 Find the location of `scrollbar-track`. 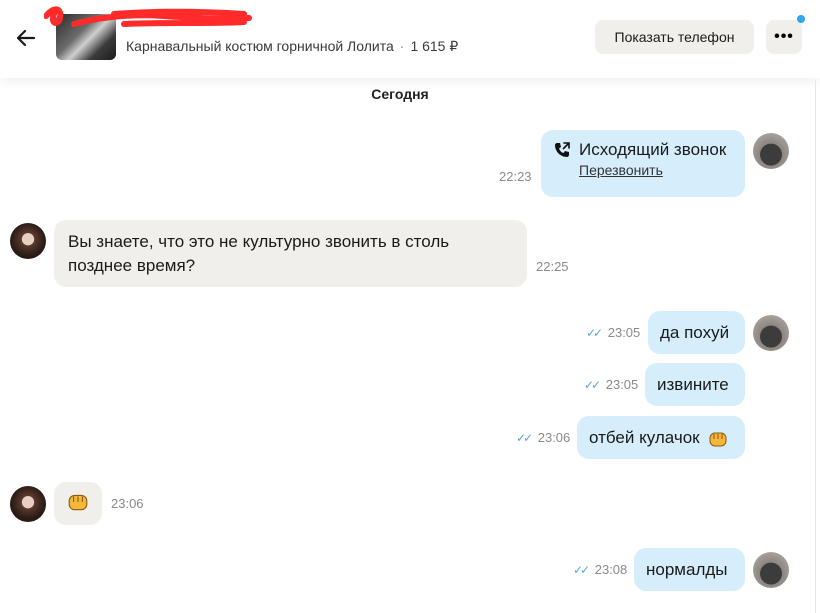

scrollbar-track is located at coordinates (815, 346).